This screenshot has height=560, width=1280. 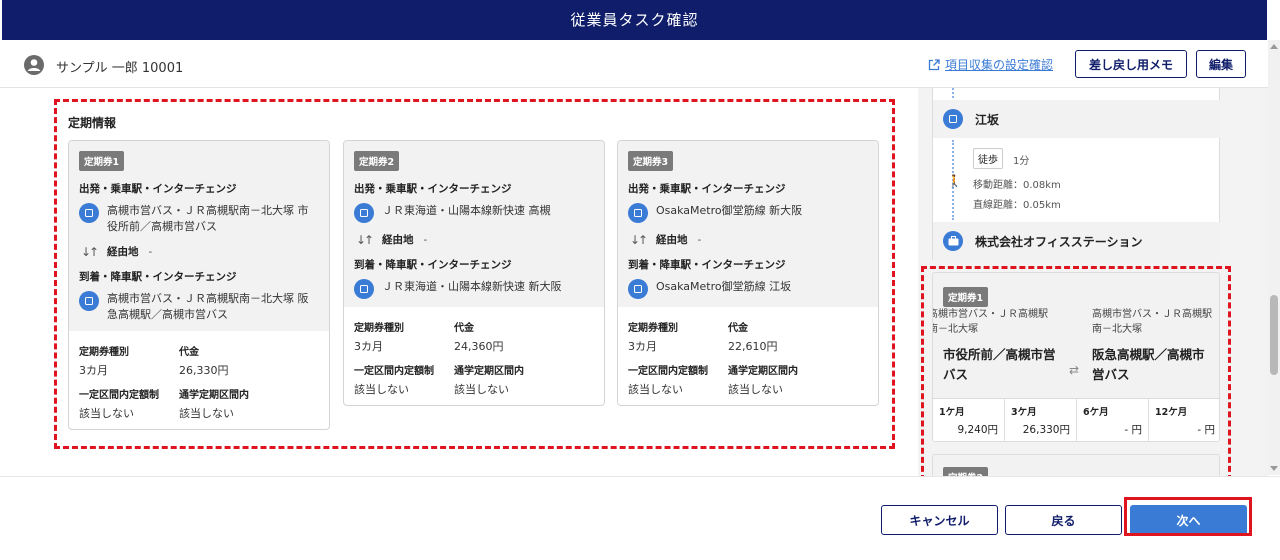 I want to click on scroll-down-icon, so click(x=1274, y=468).